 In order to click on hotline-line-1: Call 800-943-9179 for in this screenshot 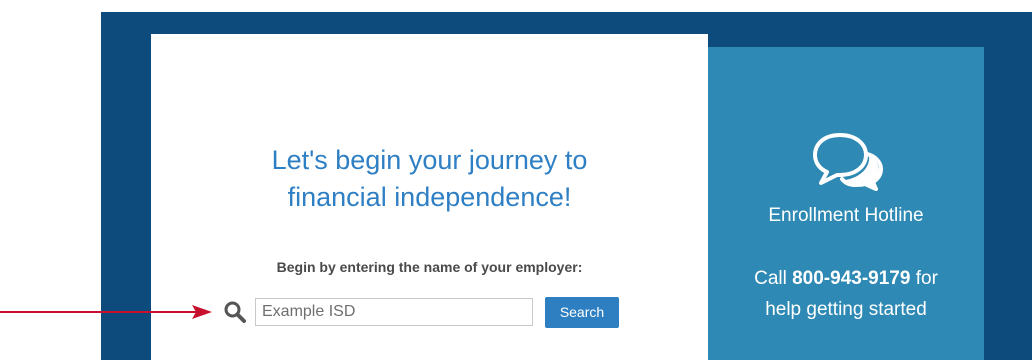, I will do `click(846, 278)`.